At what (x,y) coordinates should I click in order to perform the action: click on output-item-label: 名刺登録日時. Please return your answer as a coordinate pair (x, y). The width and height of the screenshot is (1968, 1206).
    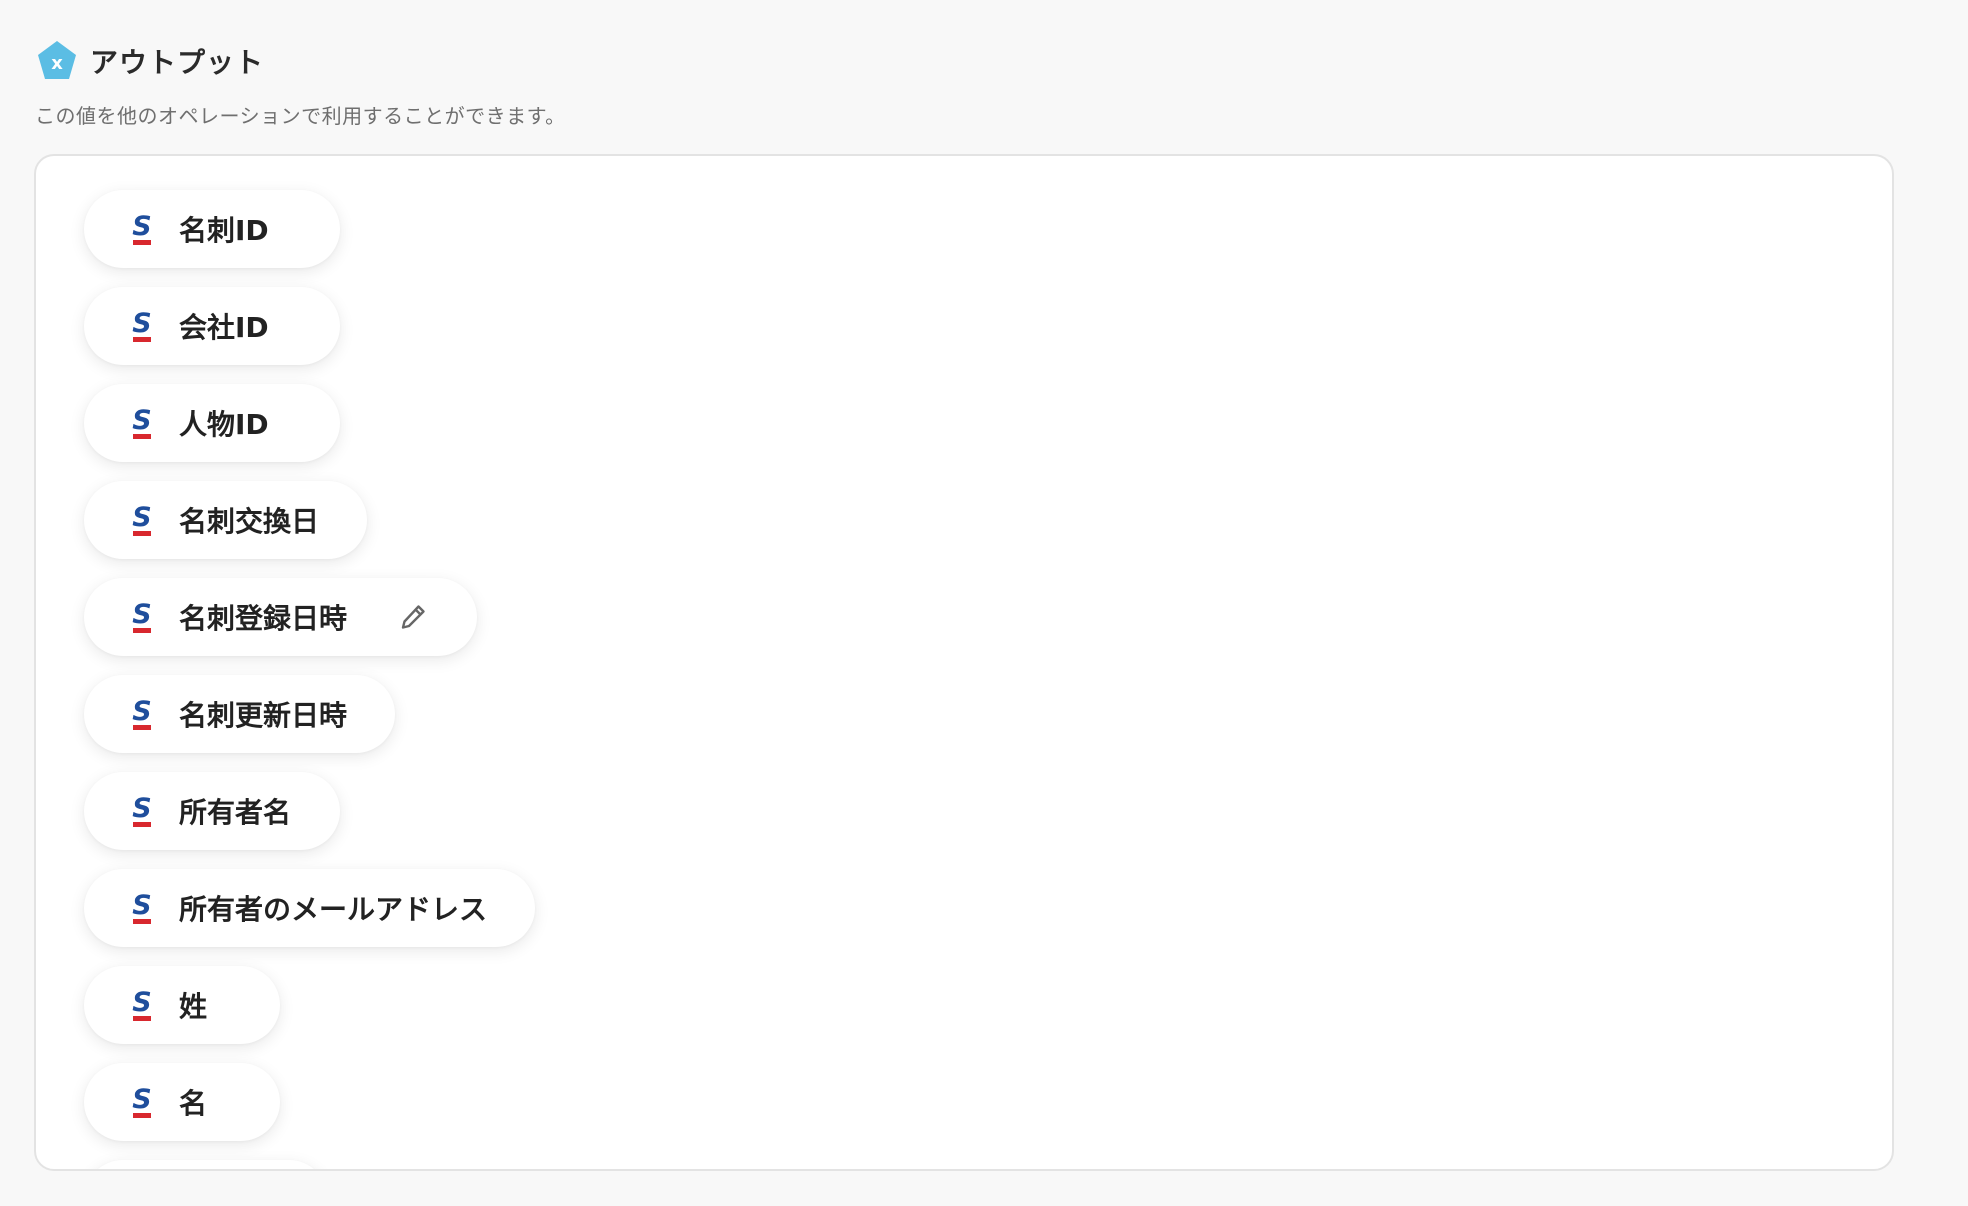
    Looking at the image, I should click on (263, 618).